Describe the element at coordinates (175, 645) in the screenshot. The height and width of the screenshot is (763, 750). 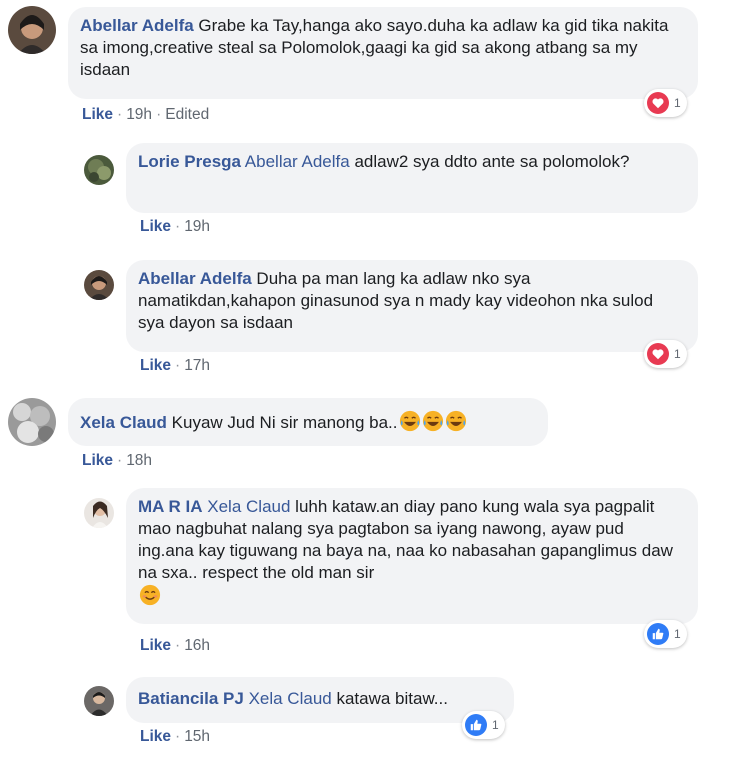
I see `comment-actions: Like · 16h` at that location.